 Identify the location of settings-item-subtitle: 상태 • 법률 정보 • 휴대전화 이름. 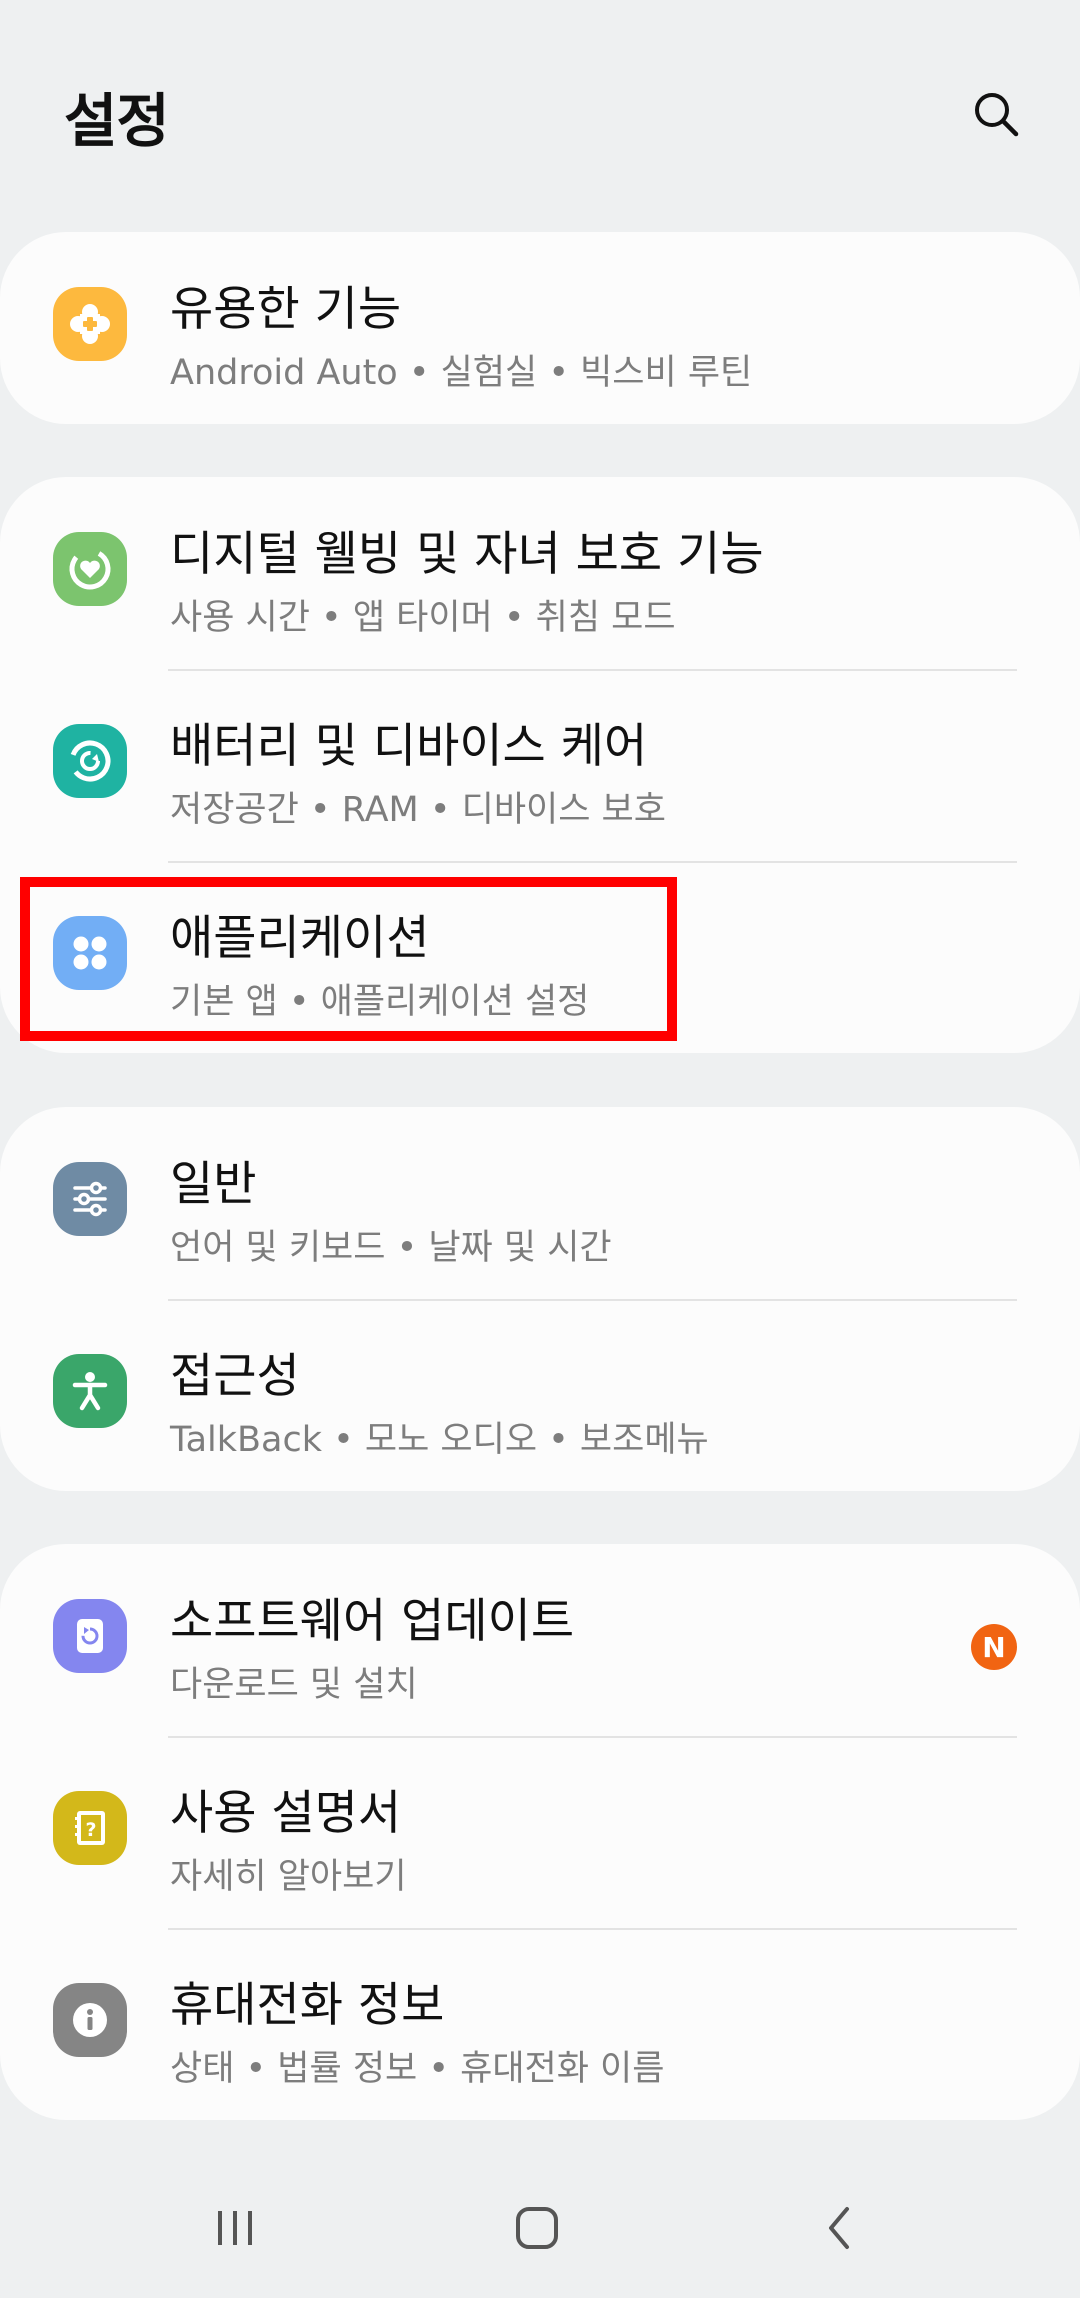
(417, 2069).